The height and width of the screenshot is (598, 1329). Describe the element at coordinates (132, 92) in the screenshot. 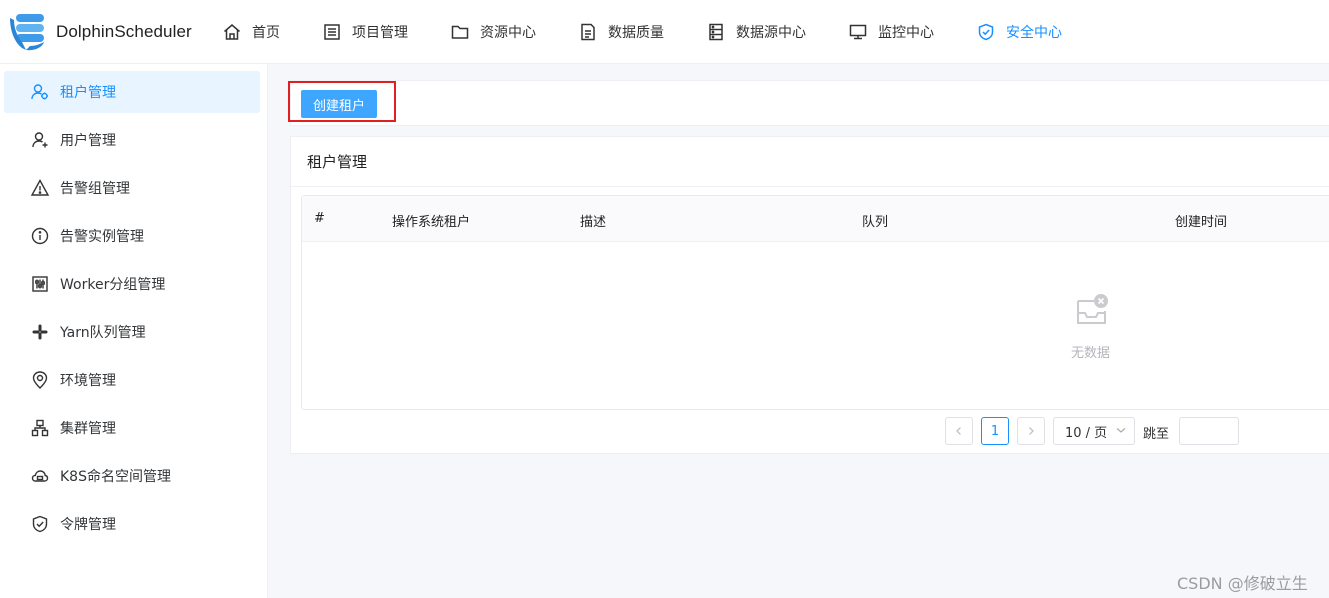

I see `sidebar-item-tenant: 租户管理` at that location.